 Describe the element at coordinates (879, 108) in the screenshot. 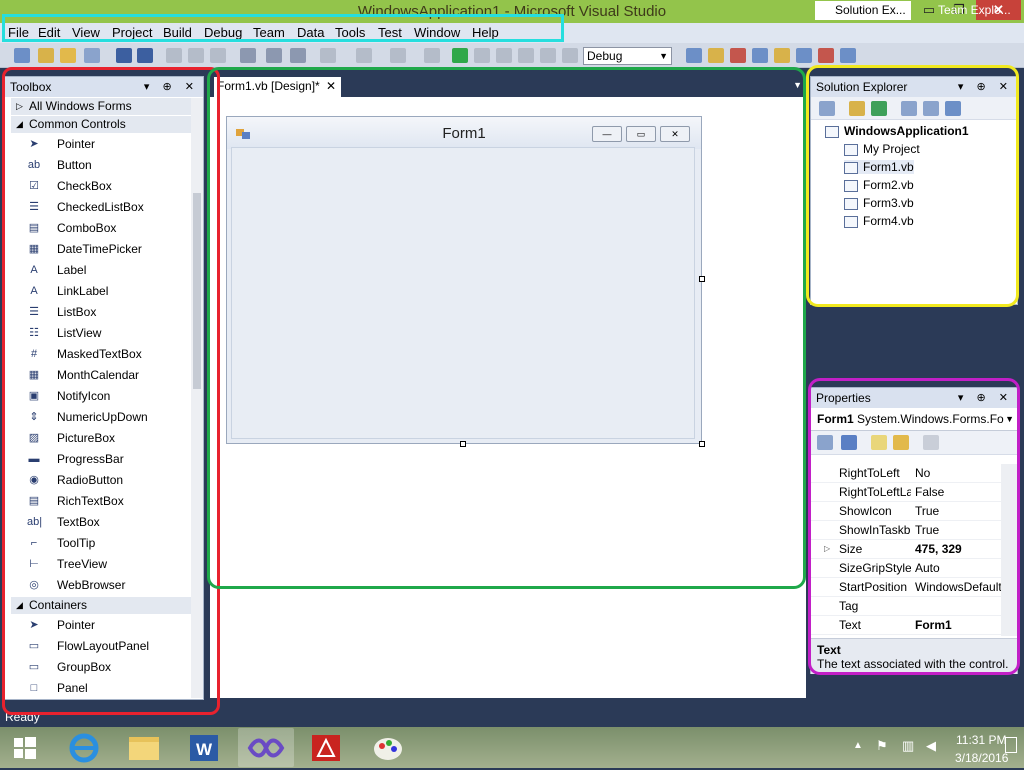

I see `refresh-icon` at that location.